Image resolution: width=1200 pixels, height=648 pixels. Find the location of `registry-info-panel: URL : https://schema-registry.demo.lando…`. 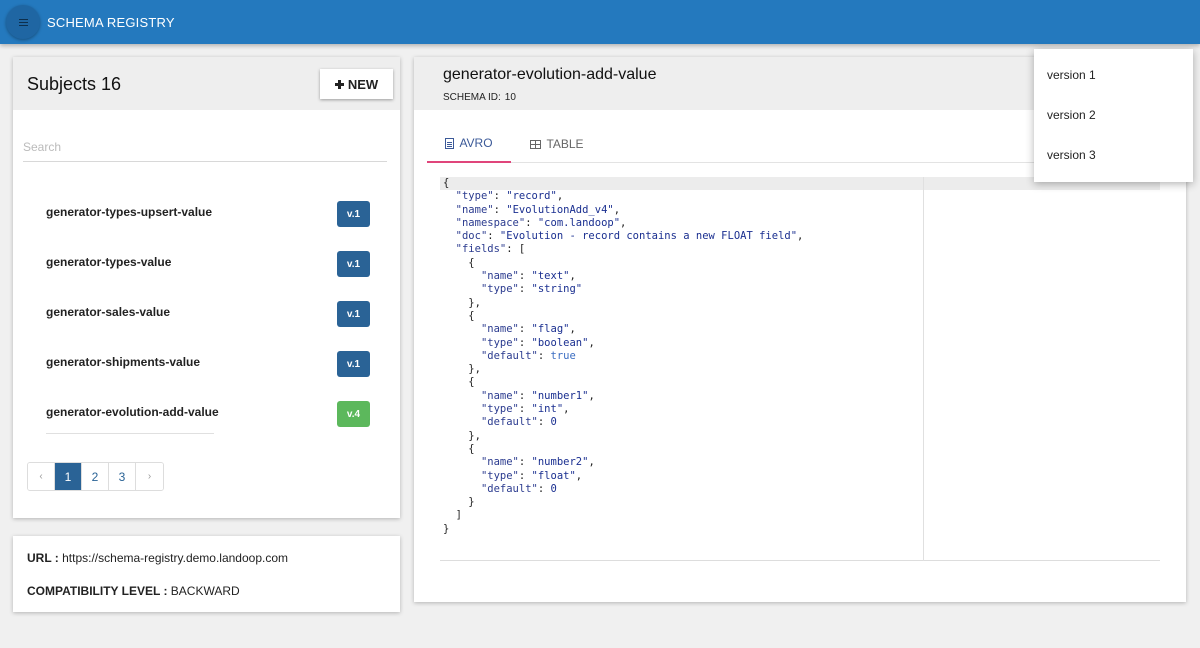

registry-info-panel: URL : https://schema-registry.demo.lando… is located at coordinates (206, 574).